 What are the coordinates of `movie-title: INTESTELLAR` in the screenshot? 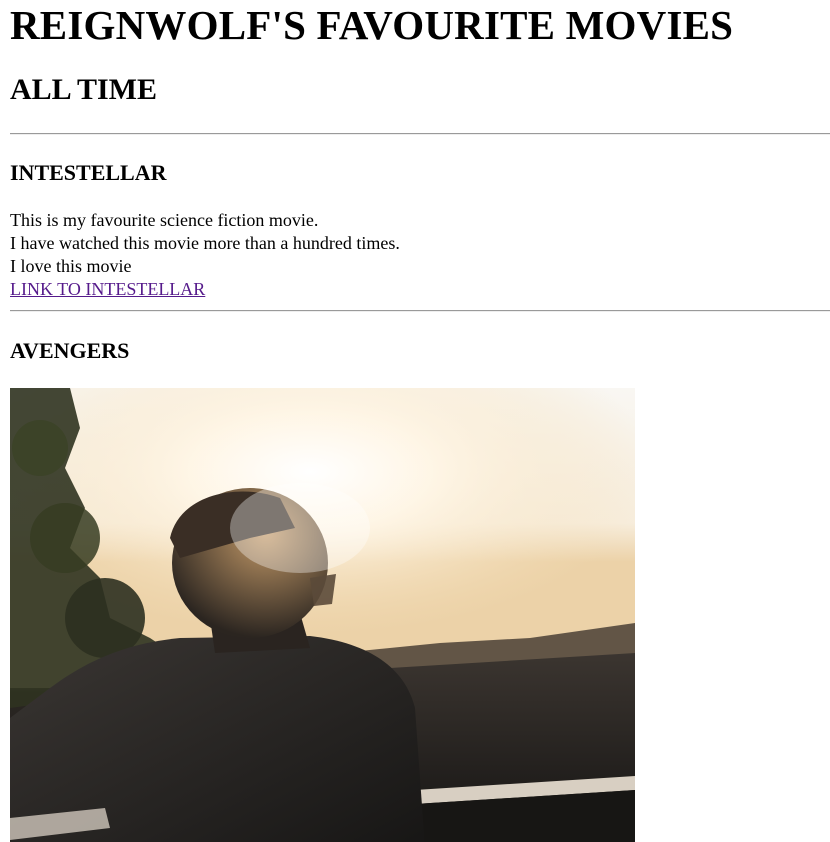 It's located at (88, 172).